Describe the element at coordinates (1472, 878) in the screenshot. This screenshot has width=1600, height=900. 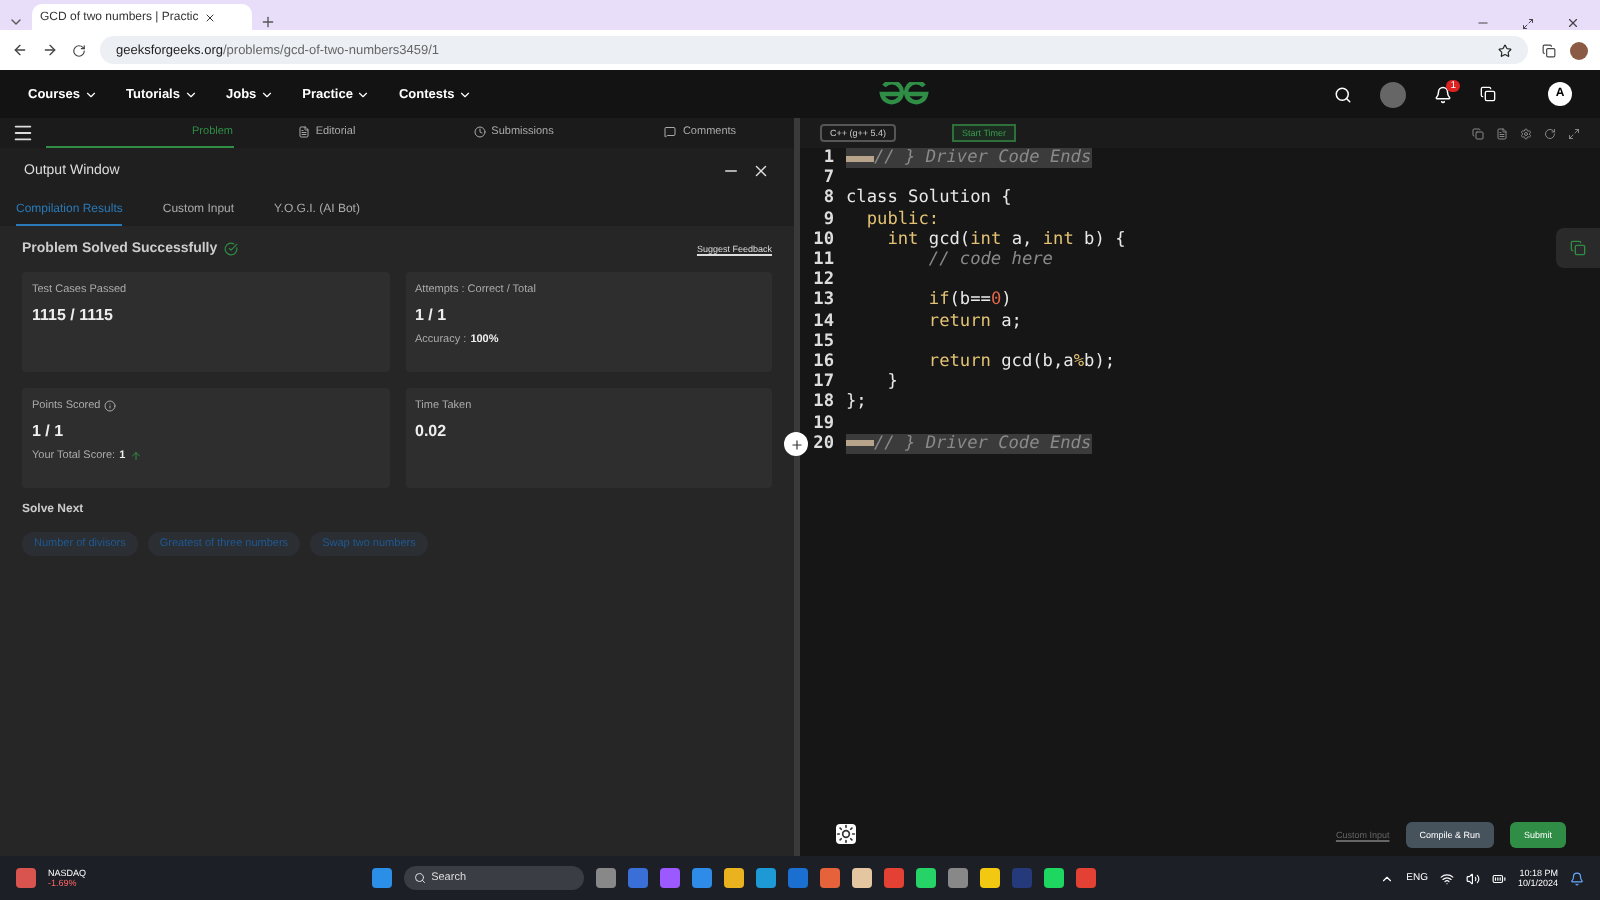
I see `volume-icon` at that location.